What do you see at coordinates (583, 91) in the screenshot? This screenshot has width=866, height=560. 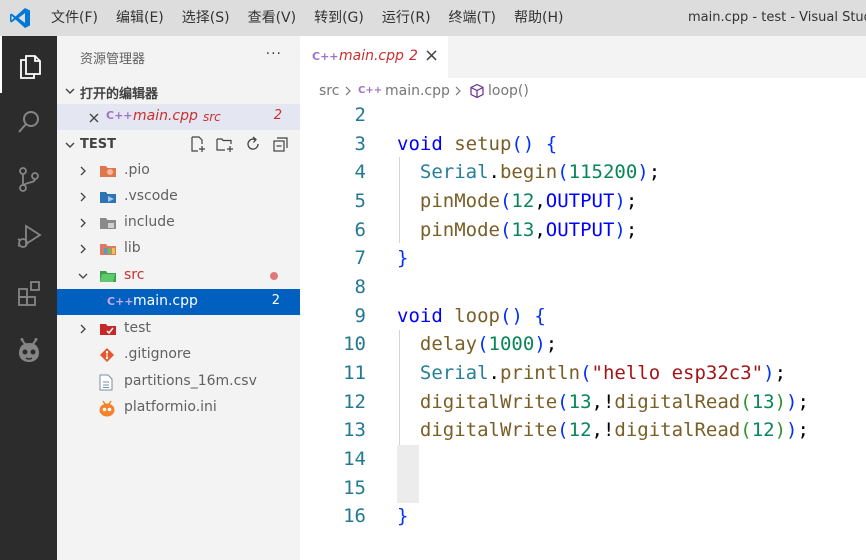 I see `breadcrumb: src C++ main.cpp loop()` at bounding box center [583, 91].